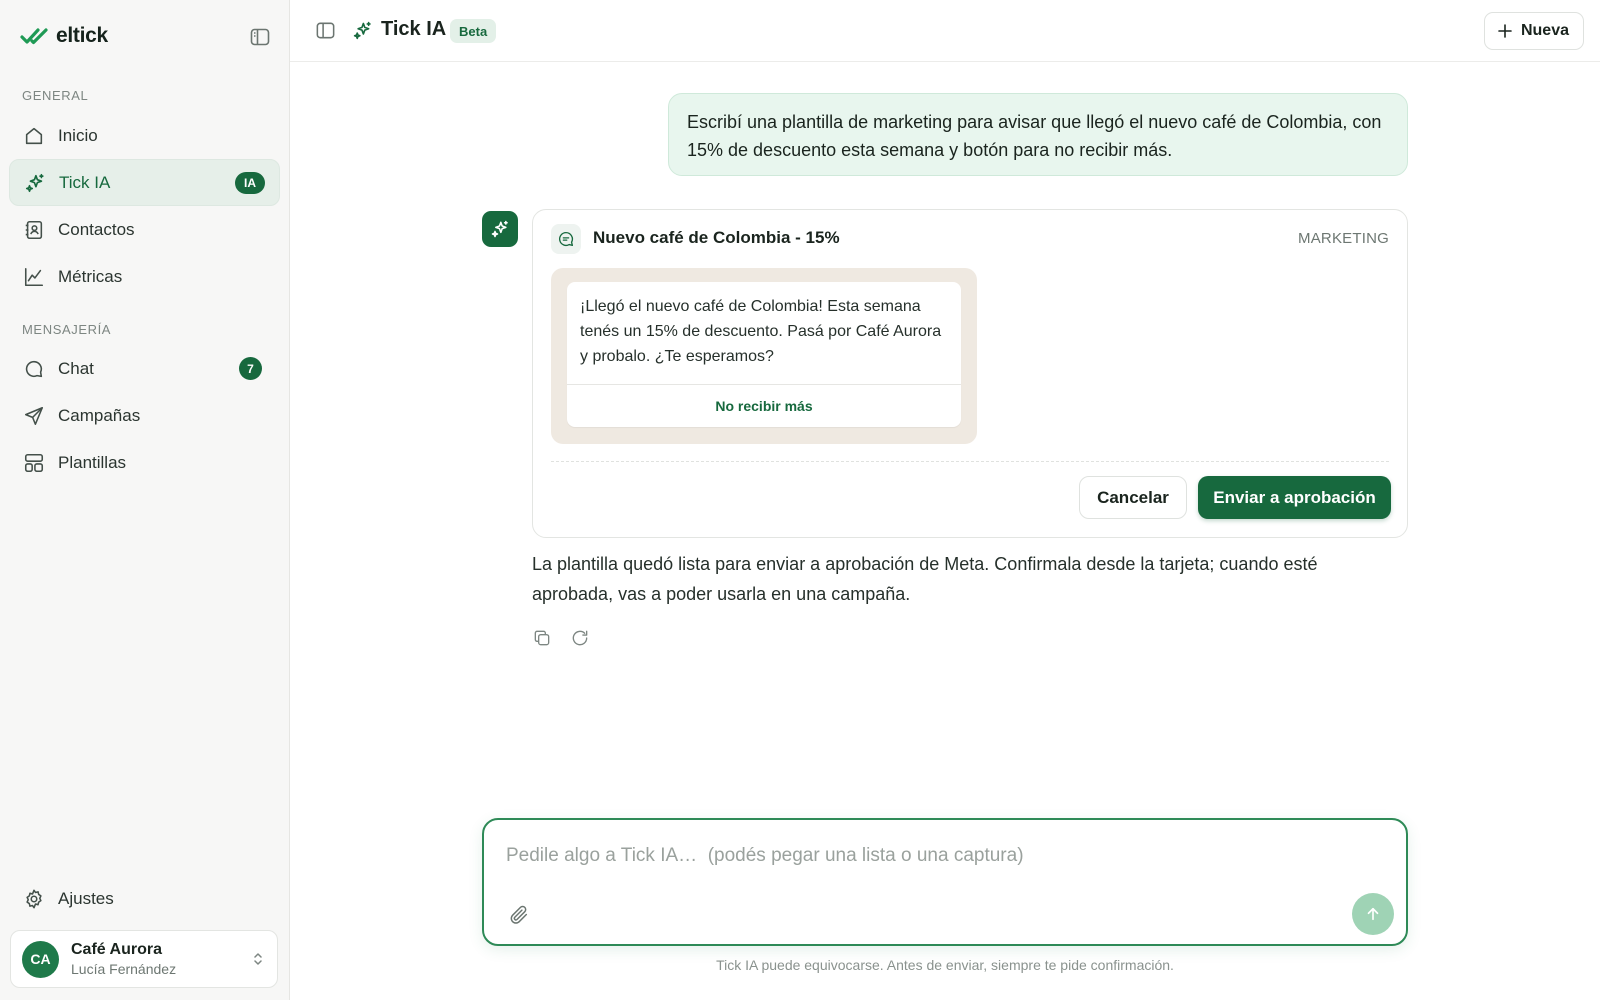  I want to click on template-category: MARKETING, so click(1343, 238).